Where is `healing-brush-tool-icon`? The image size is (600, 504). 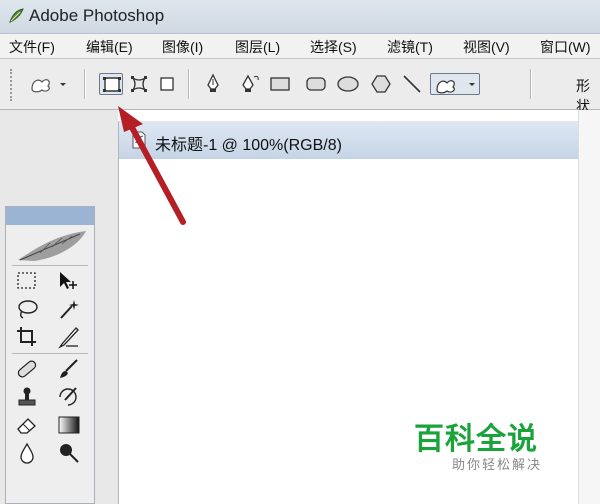
healing-brush-tool-icon is located at coordinates (27, 369).